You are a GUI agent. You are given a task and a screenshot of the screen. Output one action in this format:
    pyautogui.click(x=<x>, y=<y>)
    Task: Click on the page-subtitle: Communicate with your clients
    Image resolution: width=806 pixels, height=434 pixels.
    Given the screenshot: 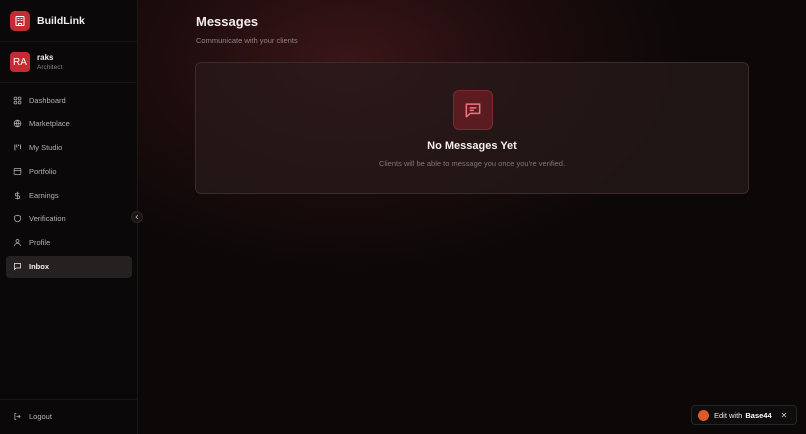 What is the action you would take?
    pyautogui.click(x=247, y=40)
    